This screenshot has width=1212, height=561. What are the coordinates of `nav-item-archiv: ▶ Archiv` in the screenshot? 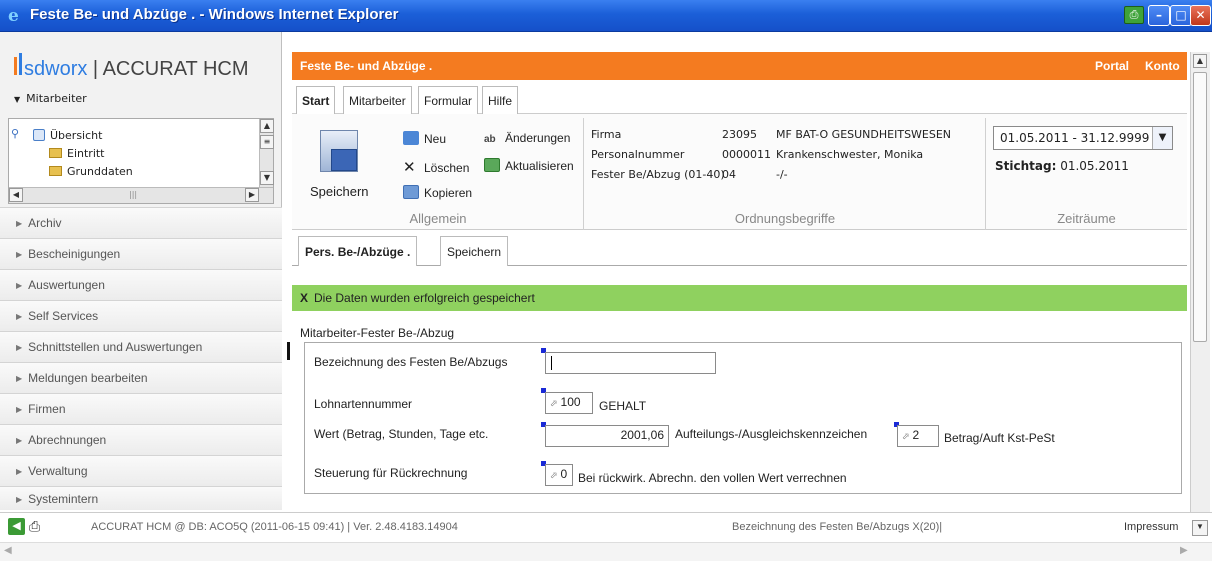 It's located at (141, 222).